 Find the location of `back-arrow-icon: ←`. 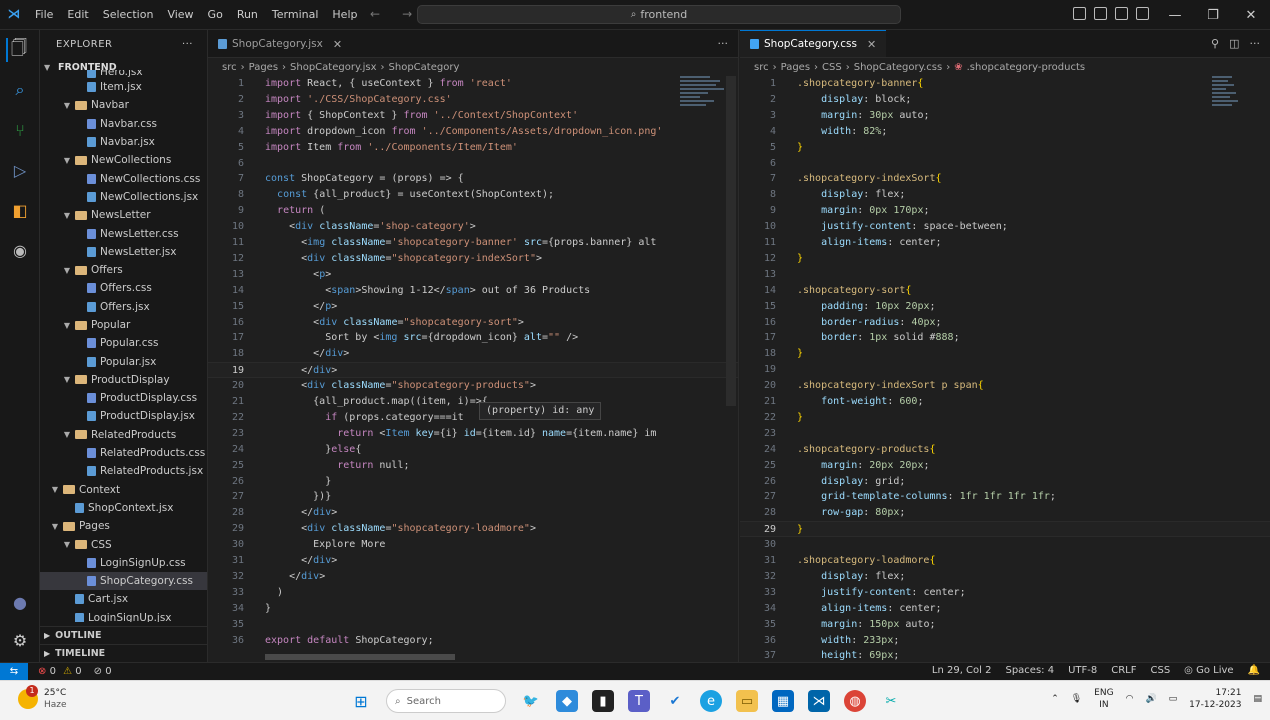

back-arrow-icon: ← is located at coordinates (375, 14).